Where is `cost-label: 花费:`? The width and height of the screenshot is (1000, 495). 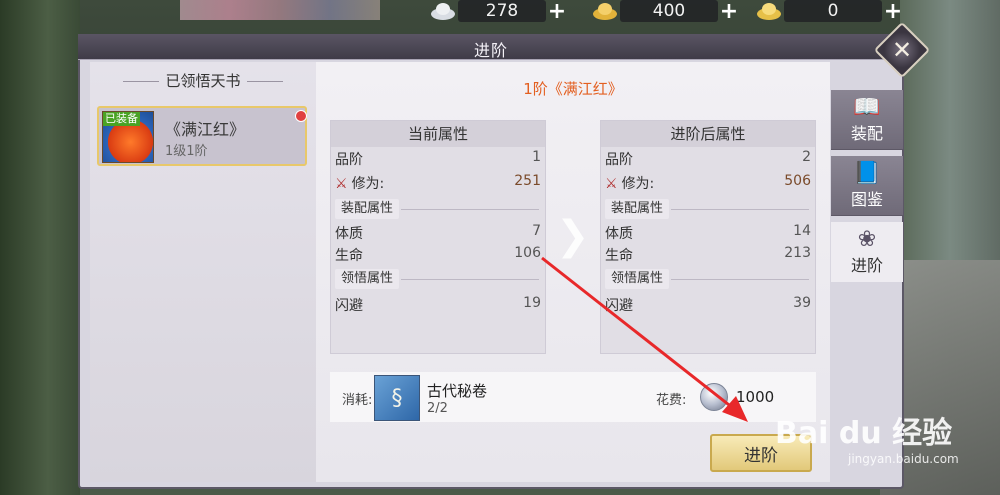
cost-label: 花费: is located at coordinates (671, 400).